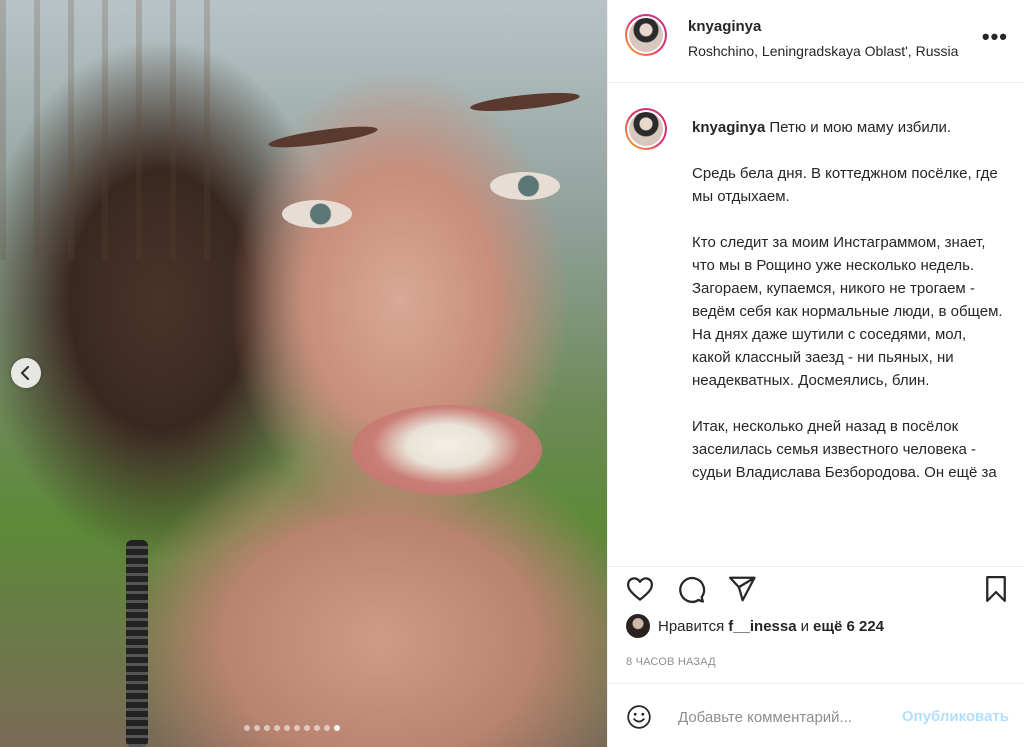 The width and height of the screenshot is (1024, 747). What do you see at coordinates (783, 717) in the screenshot?
I see `comment-input` at bounding box center [783, 717].